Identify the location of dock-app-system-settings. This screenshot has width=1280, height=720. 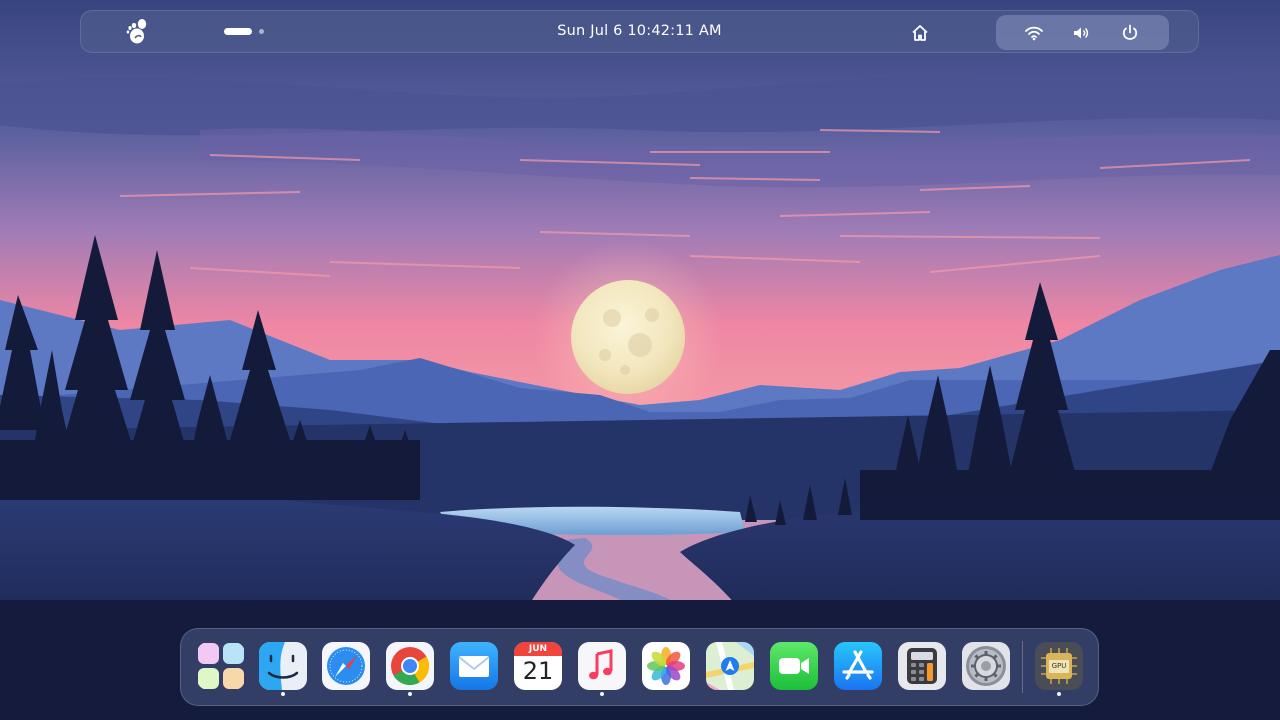
(986, 666).